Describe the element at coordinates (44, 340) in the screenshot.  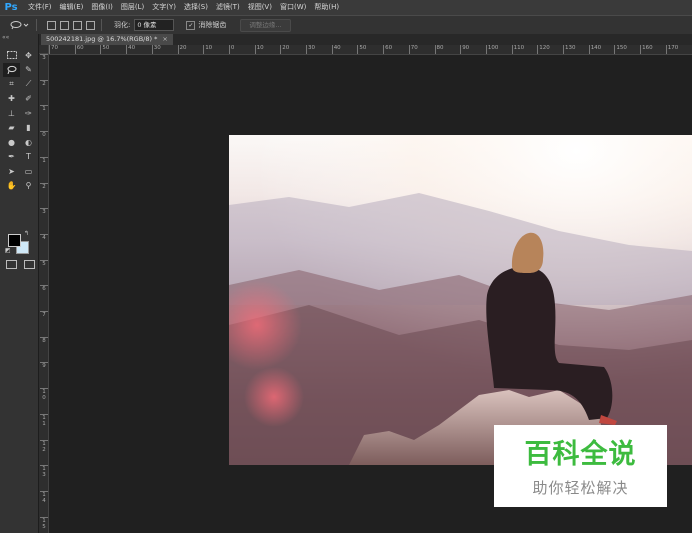
I see `ruler-tick-digit: 8` at that location.